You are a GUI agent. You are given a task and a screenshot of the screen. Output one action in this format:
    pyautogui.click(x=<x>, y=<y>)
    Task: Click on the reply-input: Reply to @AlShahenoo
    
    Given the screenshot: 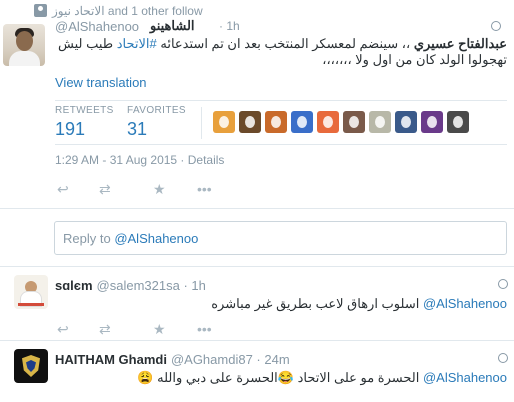 What is the action you would take?
    pyautogui.click(x=280, y=238)
    